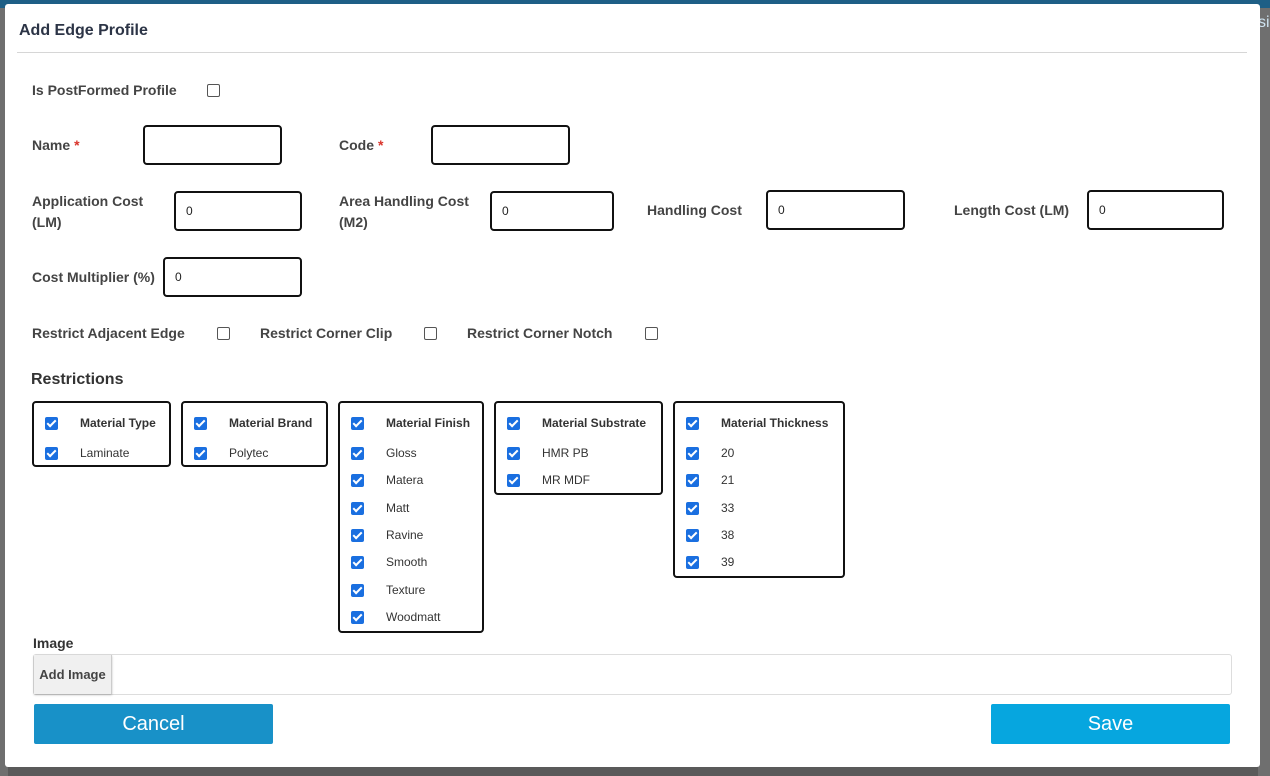 The image size is (1270, 776). I want to click on material-type-header: Material Type, so click(118, 423).